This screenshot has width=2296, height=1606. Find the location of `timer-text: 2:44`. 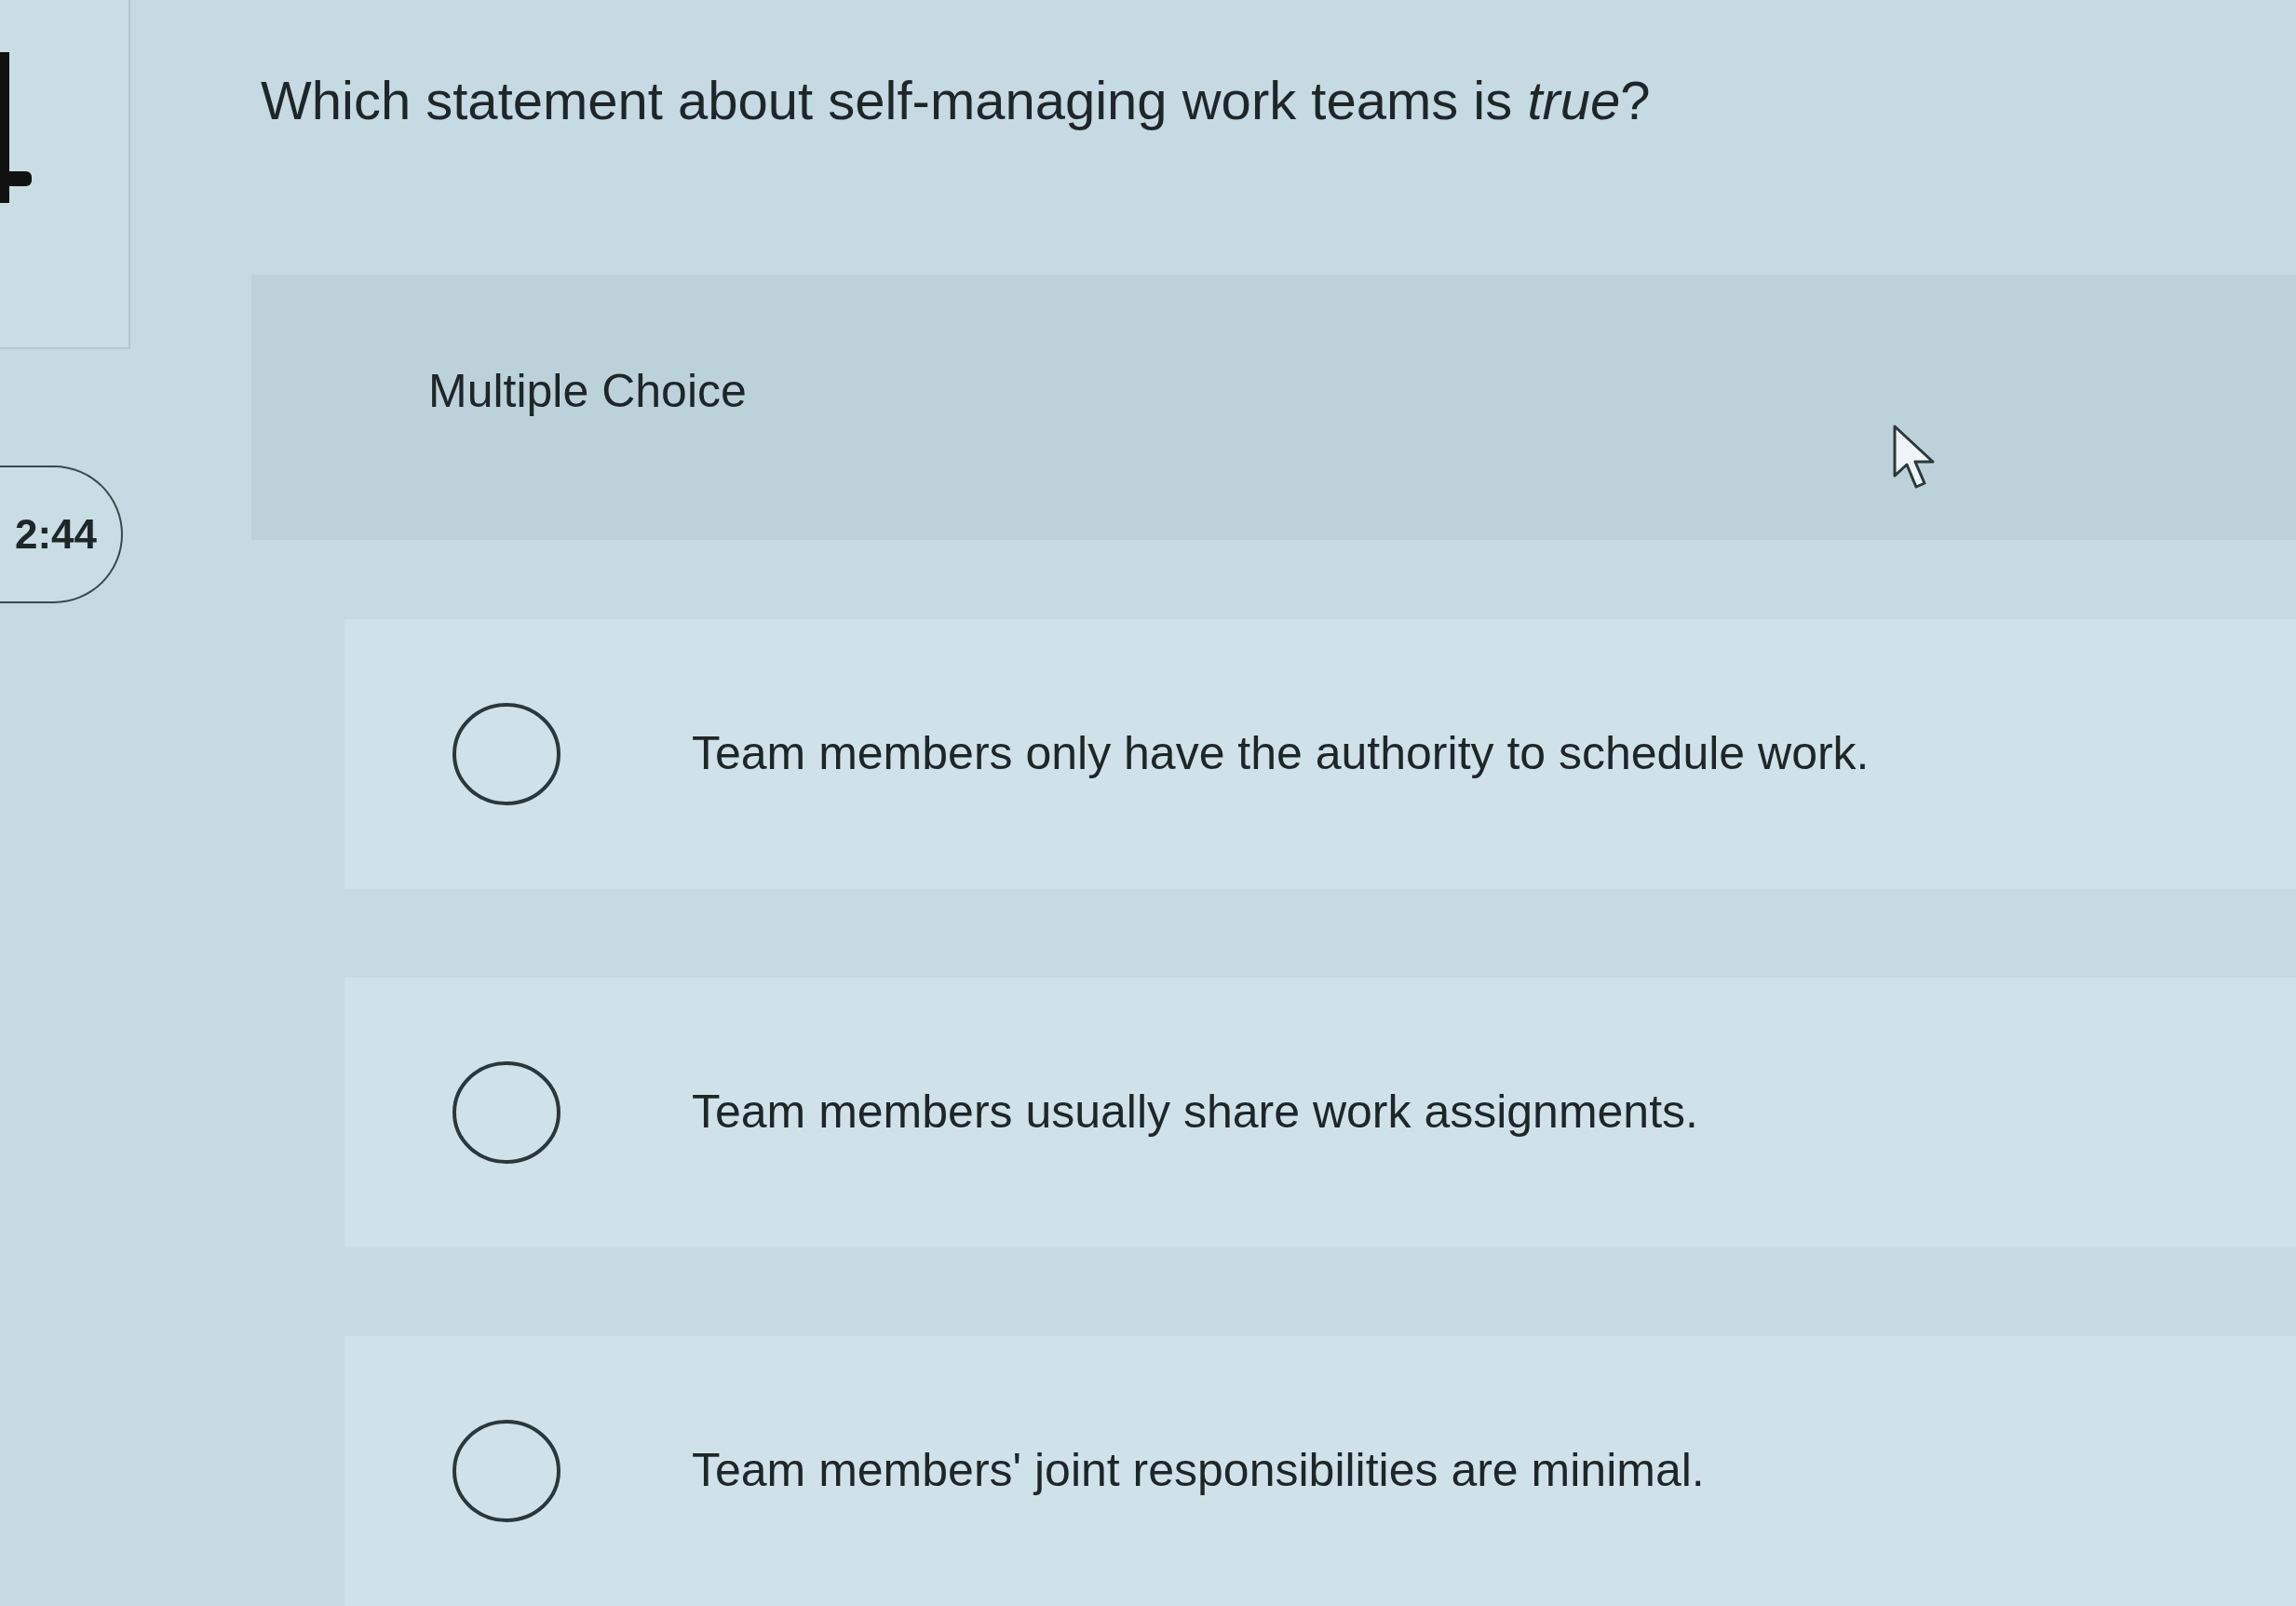

timer-text: 2:44 is located at coordinates (55, 534).